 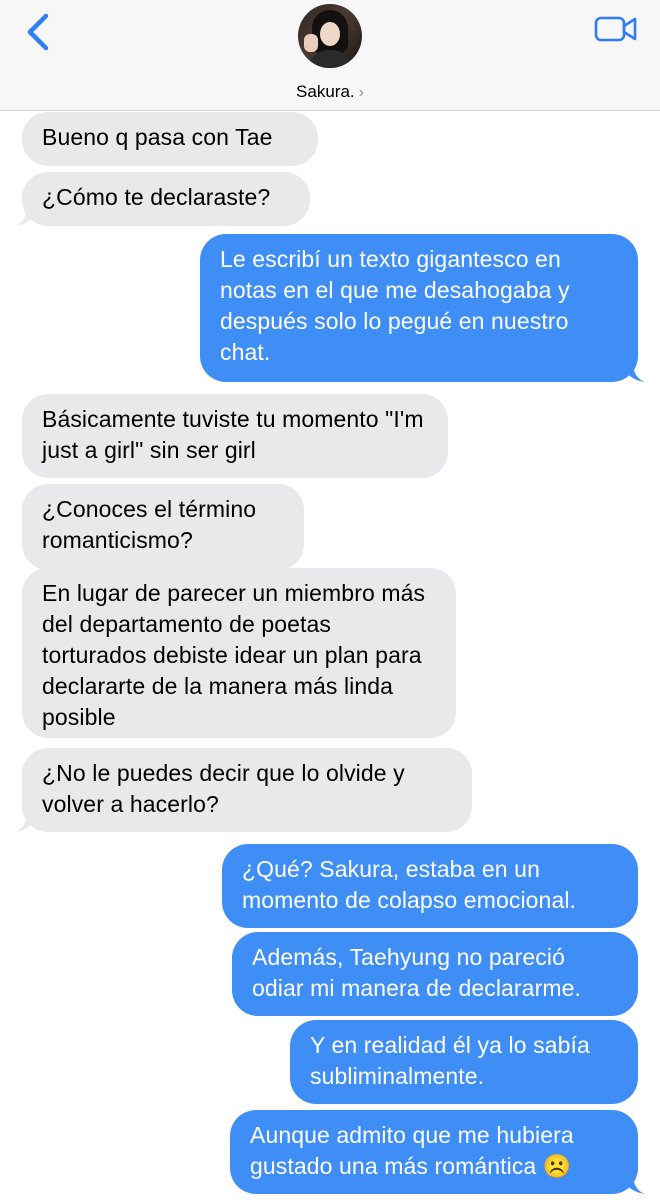 I want to click on chevron-right-icon: ›, so click(x=361, y=92).